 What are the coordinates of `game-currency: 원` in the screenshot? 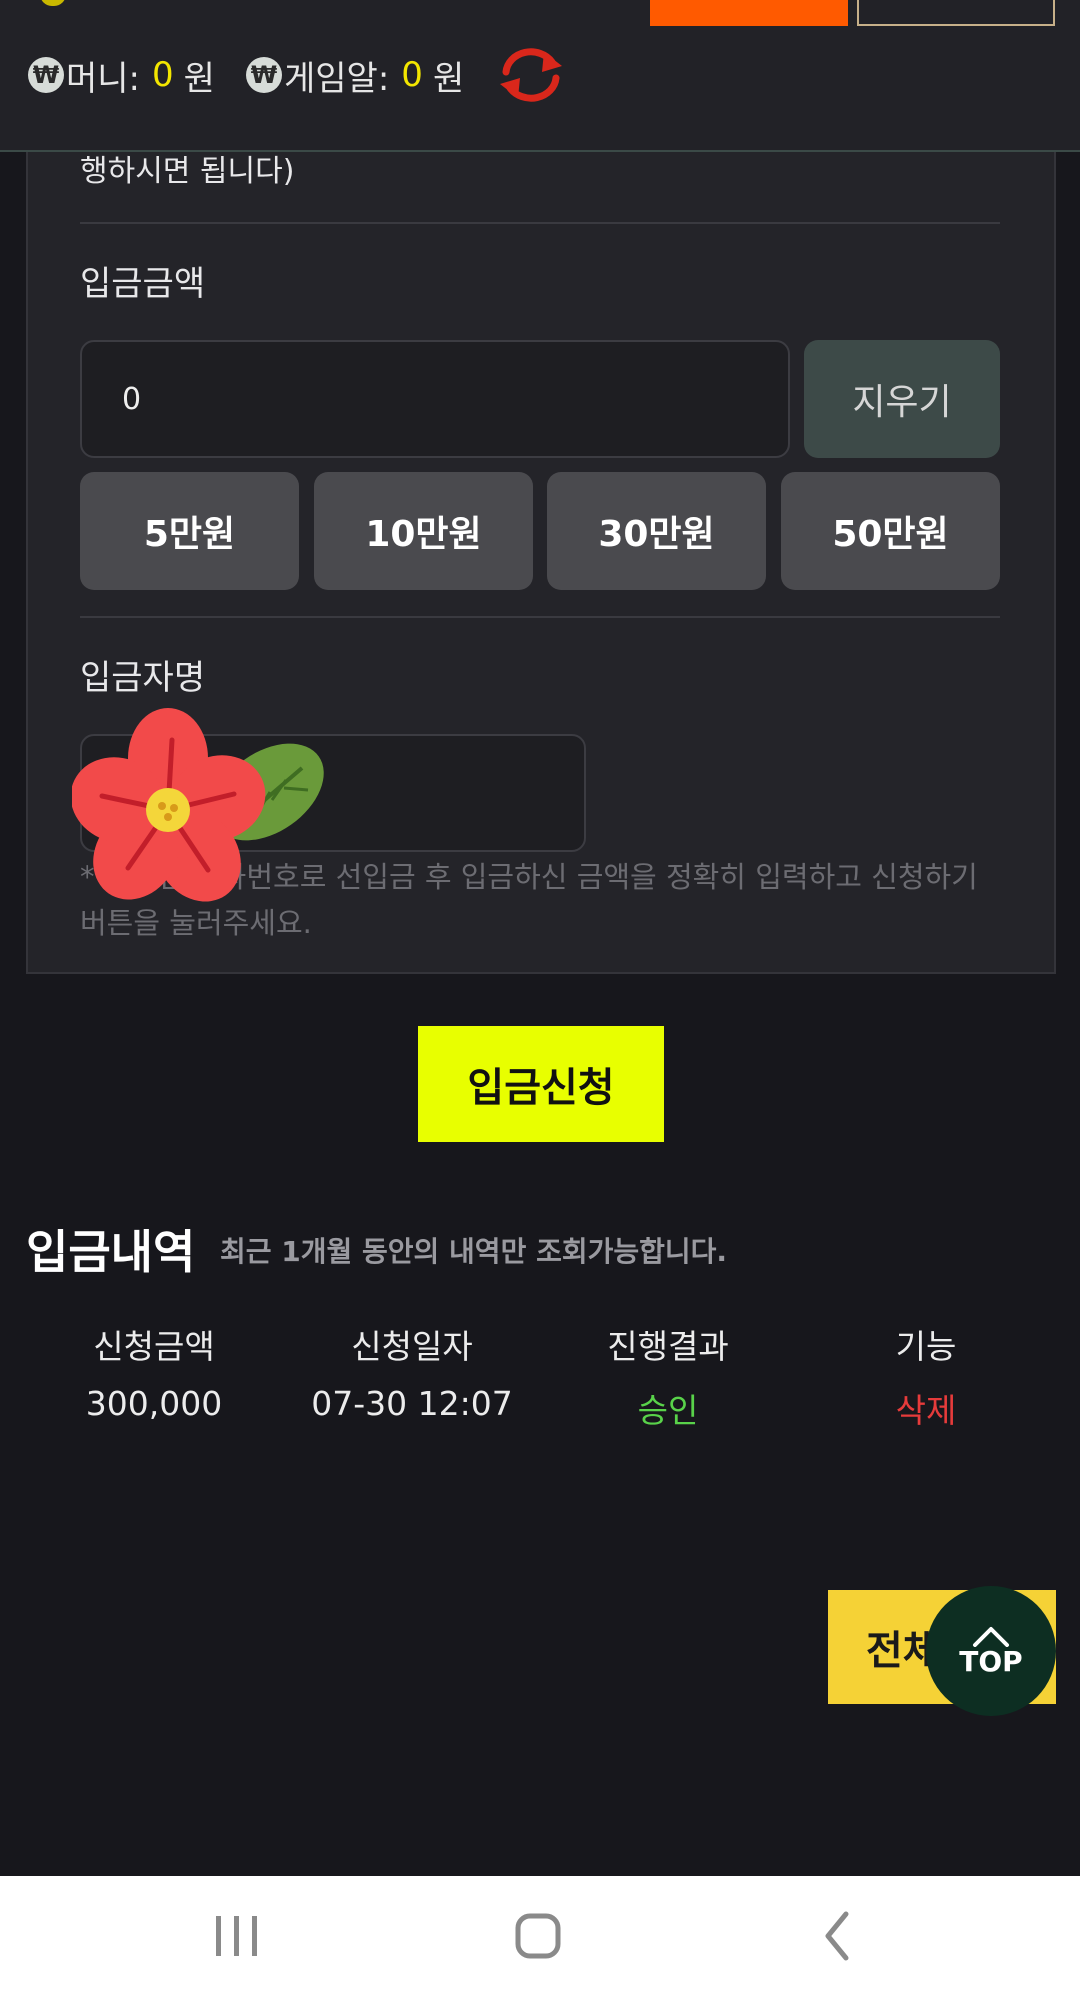 It's located at (448, 78).